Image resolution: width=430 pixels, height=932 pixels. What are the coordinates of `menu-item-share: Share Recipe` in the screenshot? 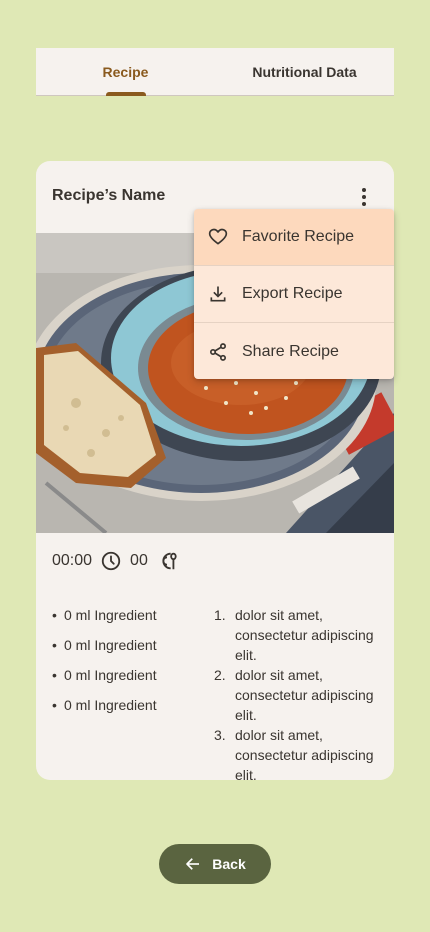 It's located at (294, 351).